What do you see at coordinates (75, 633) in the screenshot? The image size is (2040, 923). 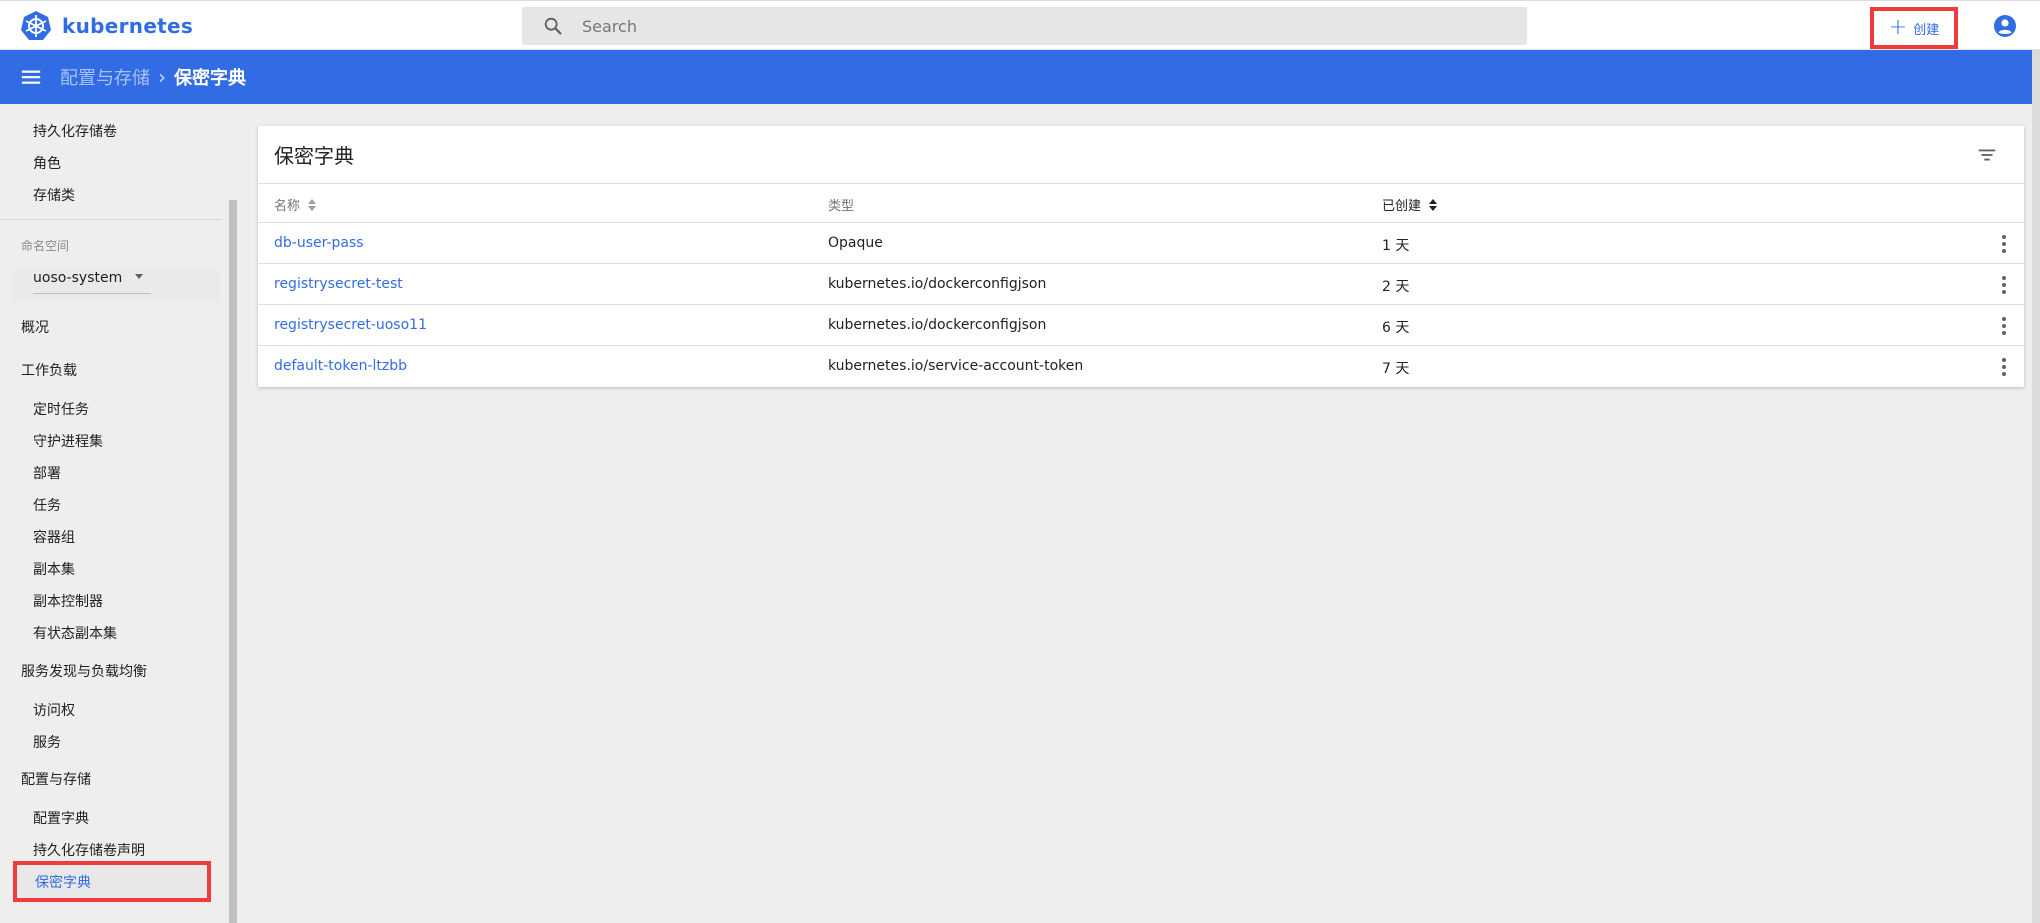 I see `sidebar-item-statefulsets: 有状态副本集` at bounding box center [75, 633].